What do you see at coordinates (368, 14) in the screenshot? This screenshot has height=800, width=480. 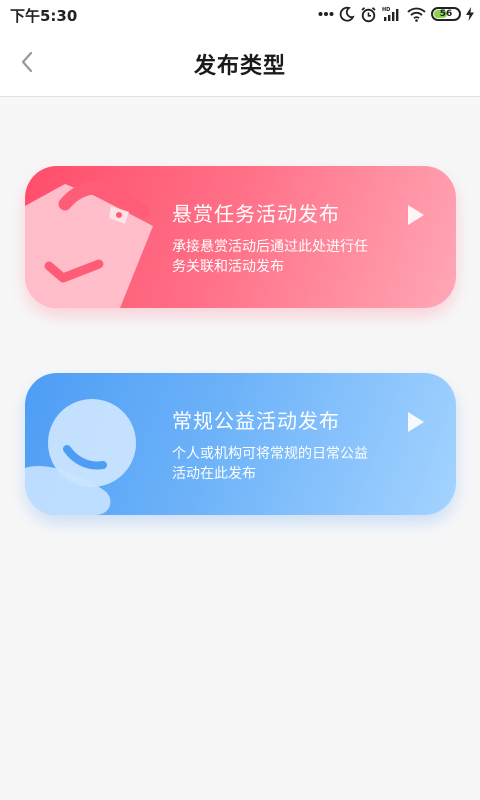 I see `alarm-icon` at bounding box center [368, 14].